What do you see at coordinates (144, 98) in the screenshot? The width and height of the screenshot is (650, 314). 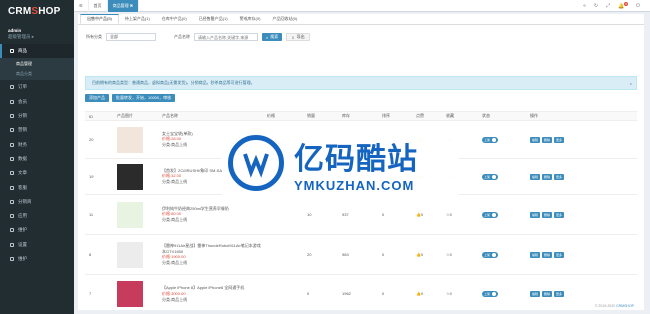 I see `batch-action-button: 批量转发，开始，10000，审核` at bounding box center [144, 98].